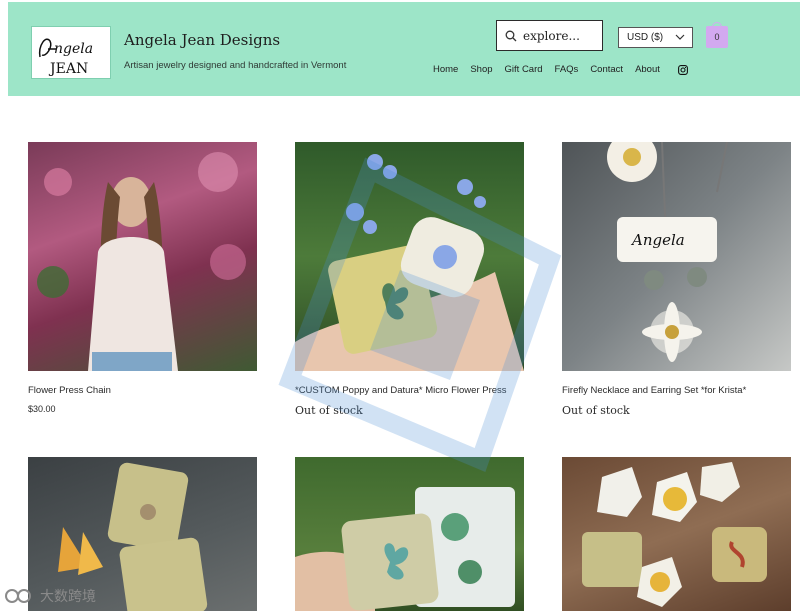 This screenshot has width=800, height=611. I want to click on search-icon, so click(511, 35).